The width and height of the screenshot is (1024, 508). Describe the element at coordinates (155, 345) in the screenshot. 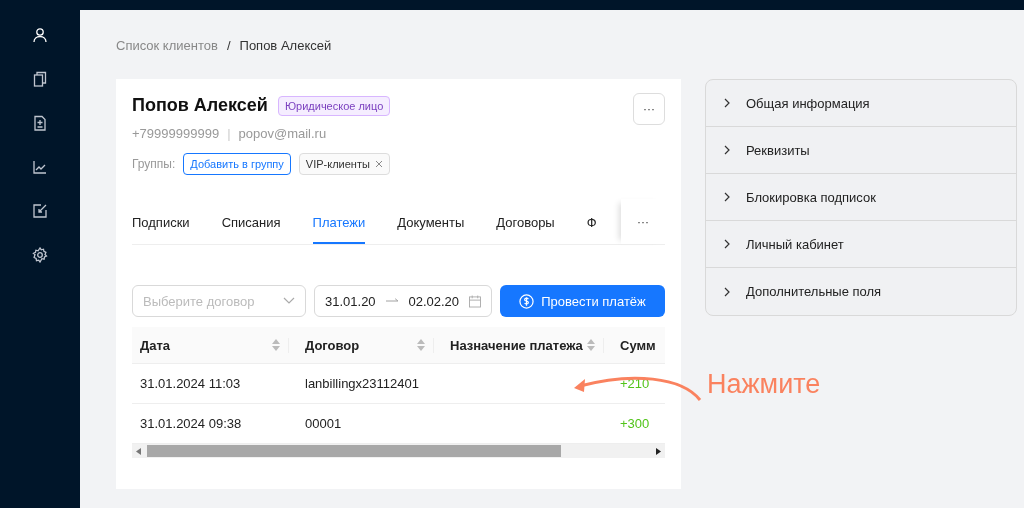

I see `column-header: Дата` at that location.